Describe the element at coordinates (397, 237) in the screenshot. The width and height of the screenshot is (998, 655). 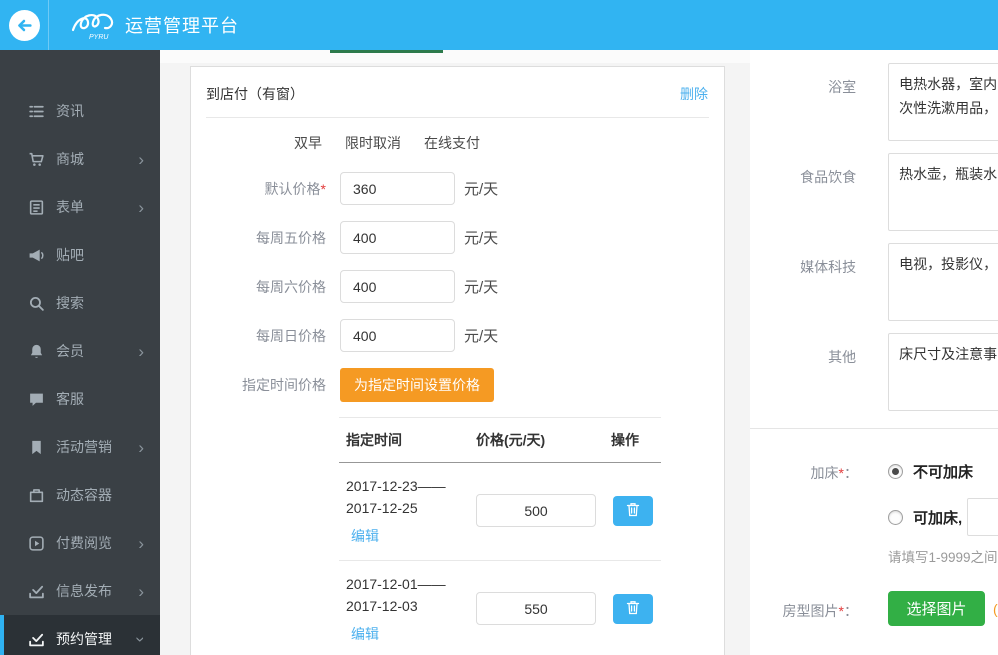
I see `friday-price-input` at that location.